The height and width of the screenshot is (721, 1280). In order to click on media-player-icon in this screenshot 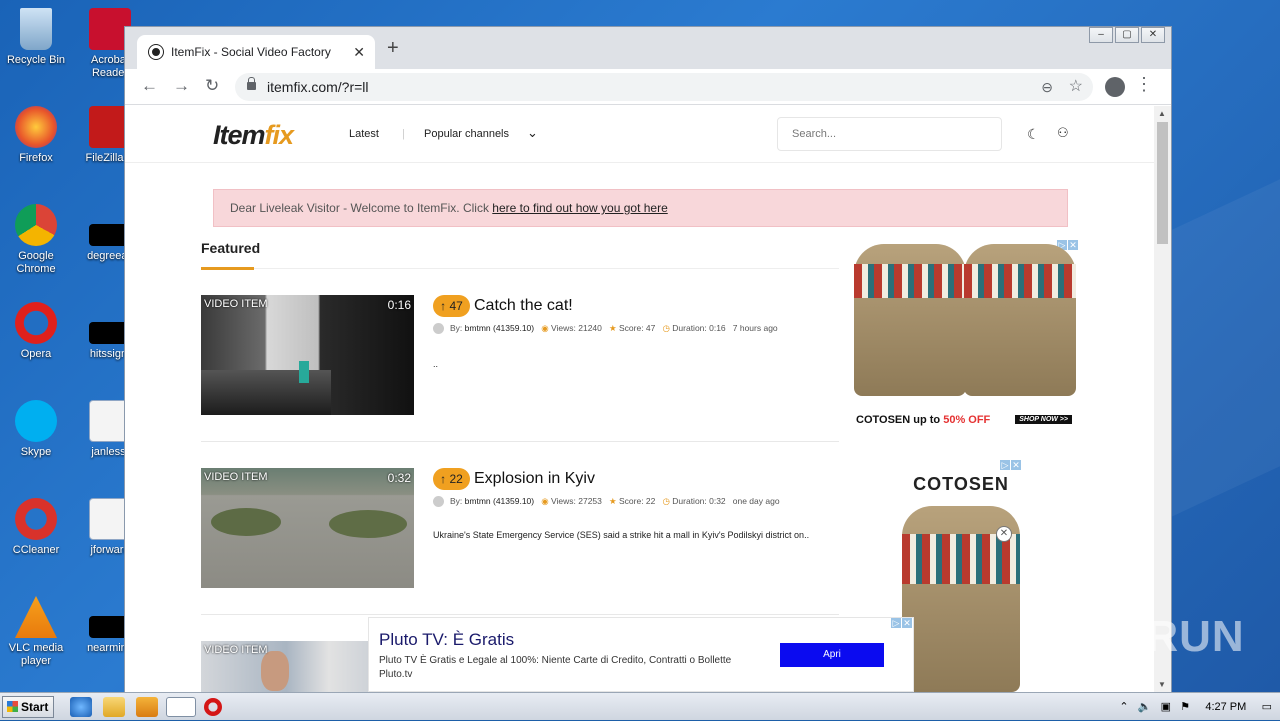, I will do `click(147, 707)`.